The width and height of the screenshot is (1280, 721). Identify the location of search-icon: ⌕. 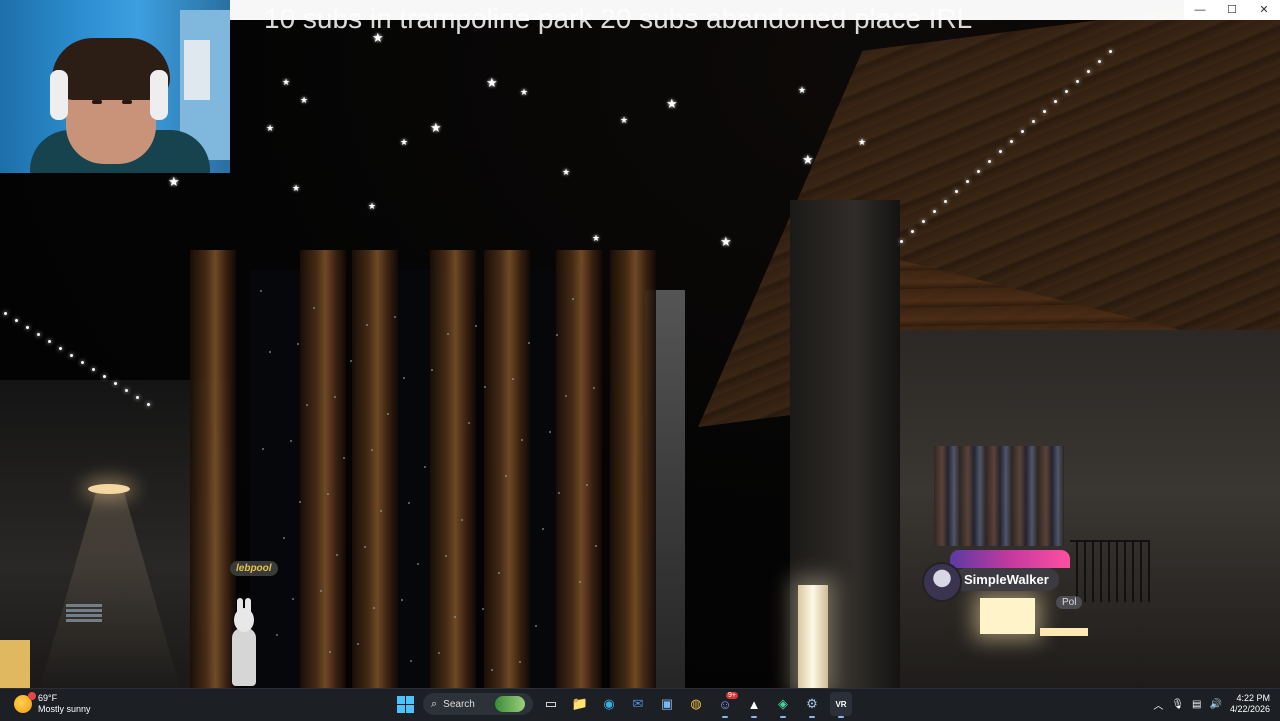
(434, 703).